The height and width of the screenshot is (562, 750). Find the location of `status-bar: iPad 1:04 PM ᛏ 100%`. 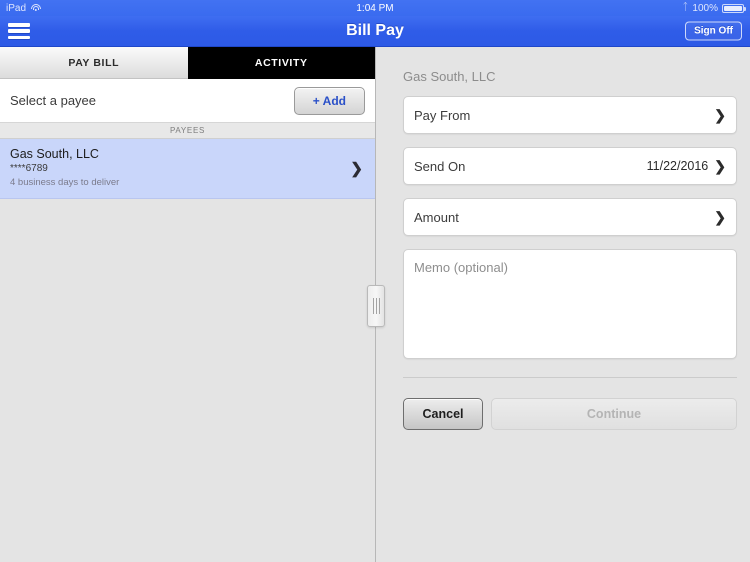

status-bar: iPad 1:04 PM ᛏ 100% is located at coordinates (375, 8).